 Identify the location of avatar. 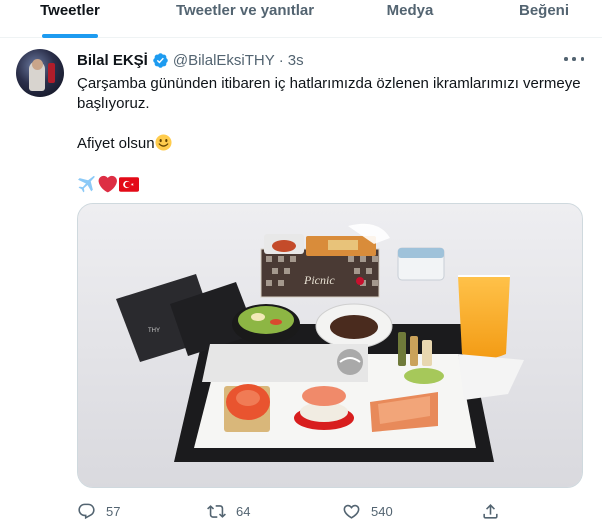
(40, 73).